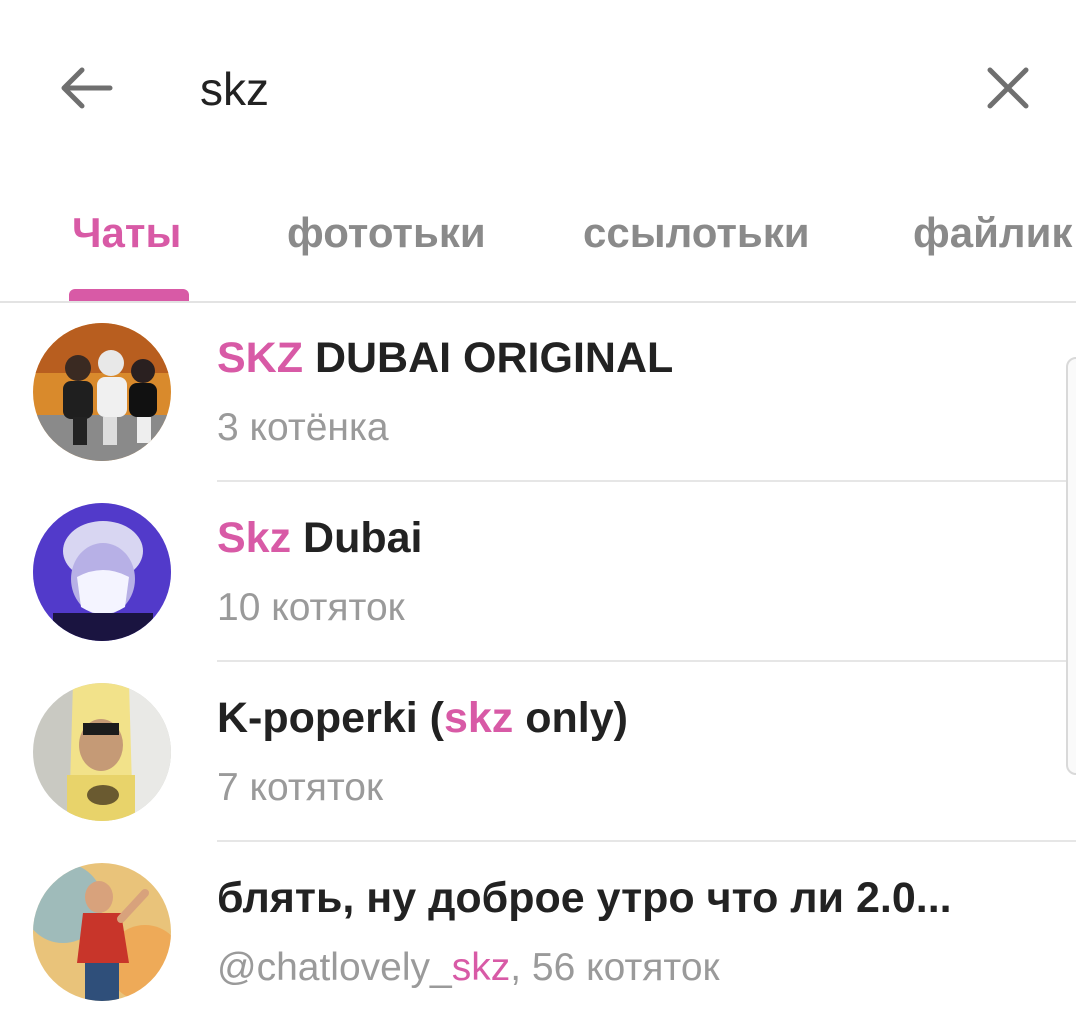 The width and height of the screenshot is (1076, 1022). I want to click on chat-username: @chatlovely_skz, 56 котяток, so click(468, 968).